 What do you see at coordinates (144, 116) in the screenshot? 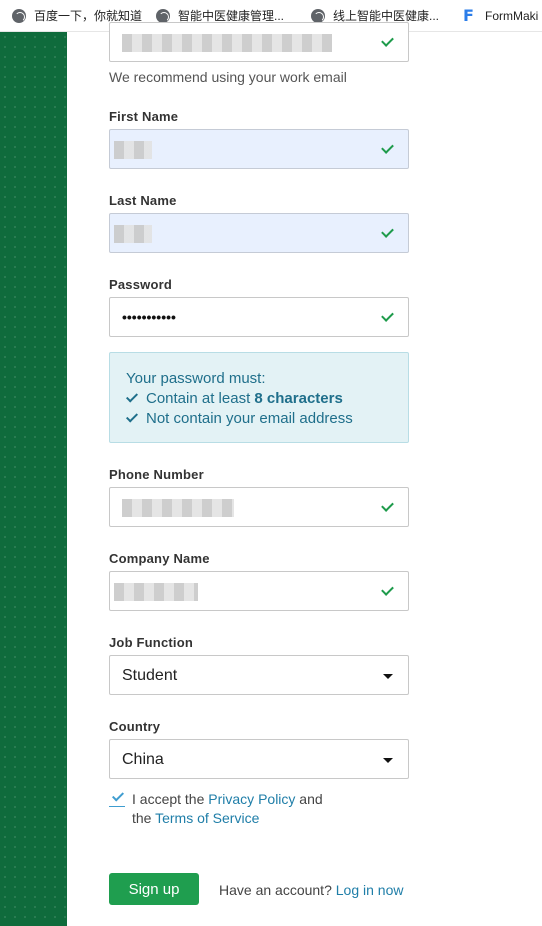
I see `first-name-label: First Name` at bounding box center [144, 116].